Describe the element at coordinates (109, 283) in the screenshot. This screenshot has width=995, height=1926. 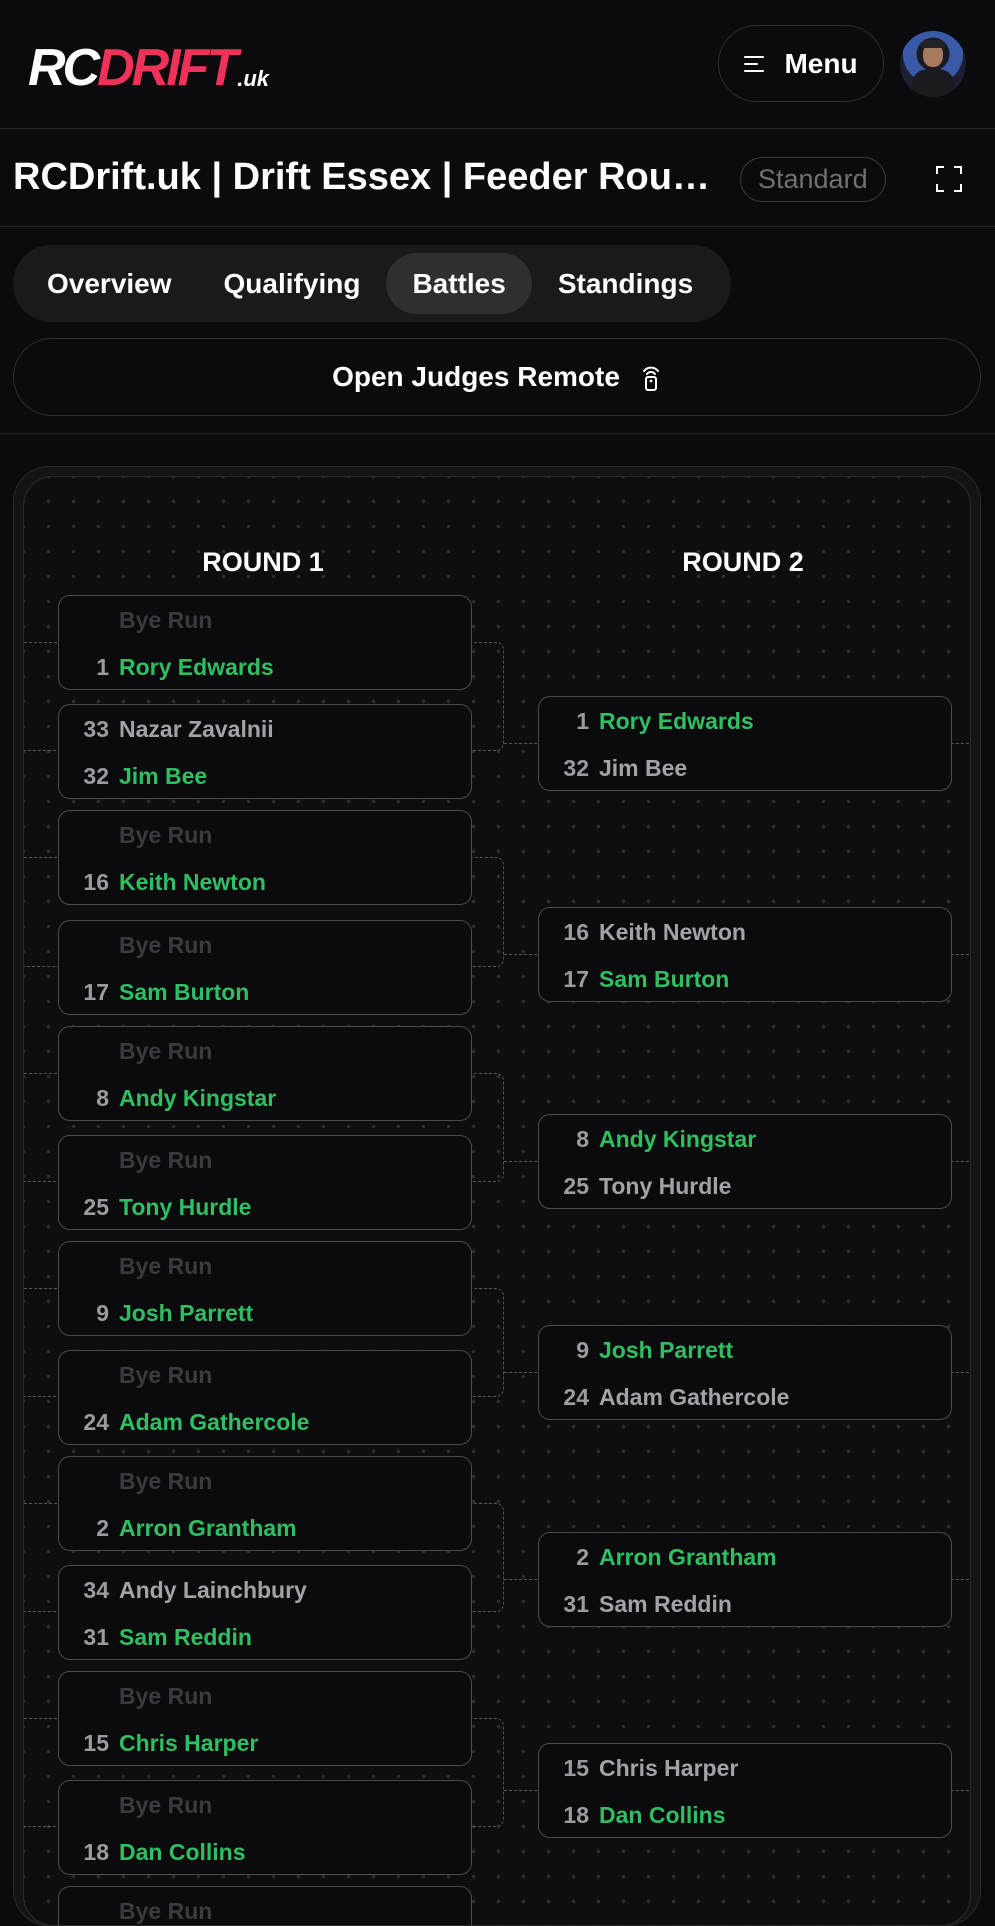
I see `tab-overview: Overview` at that location.